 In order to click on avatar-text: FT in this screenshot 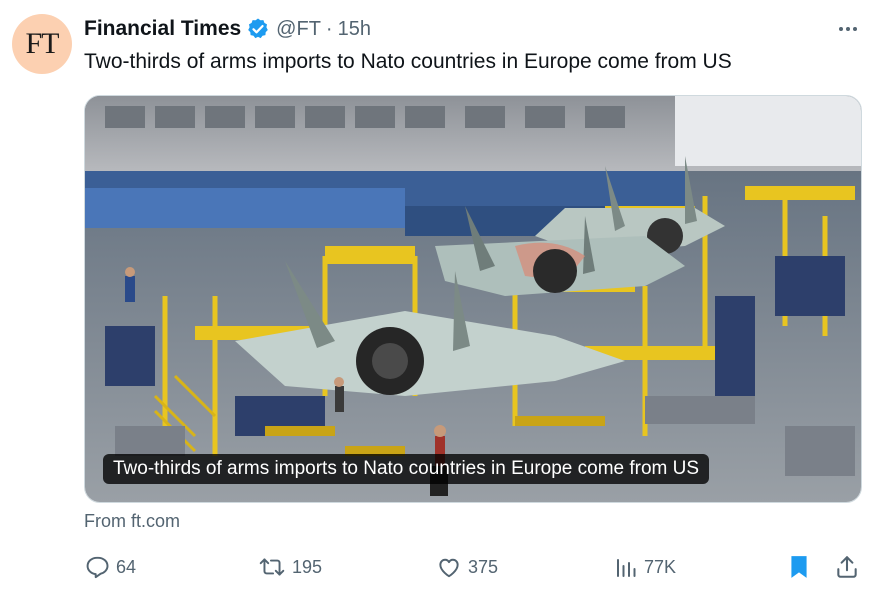, I will do `click(42, 43)`.